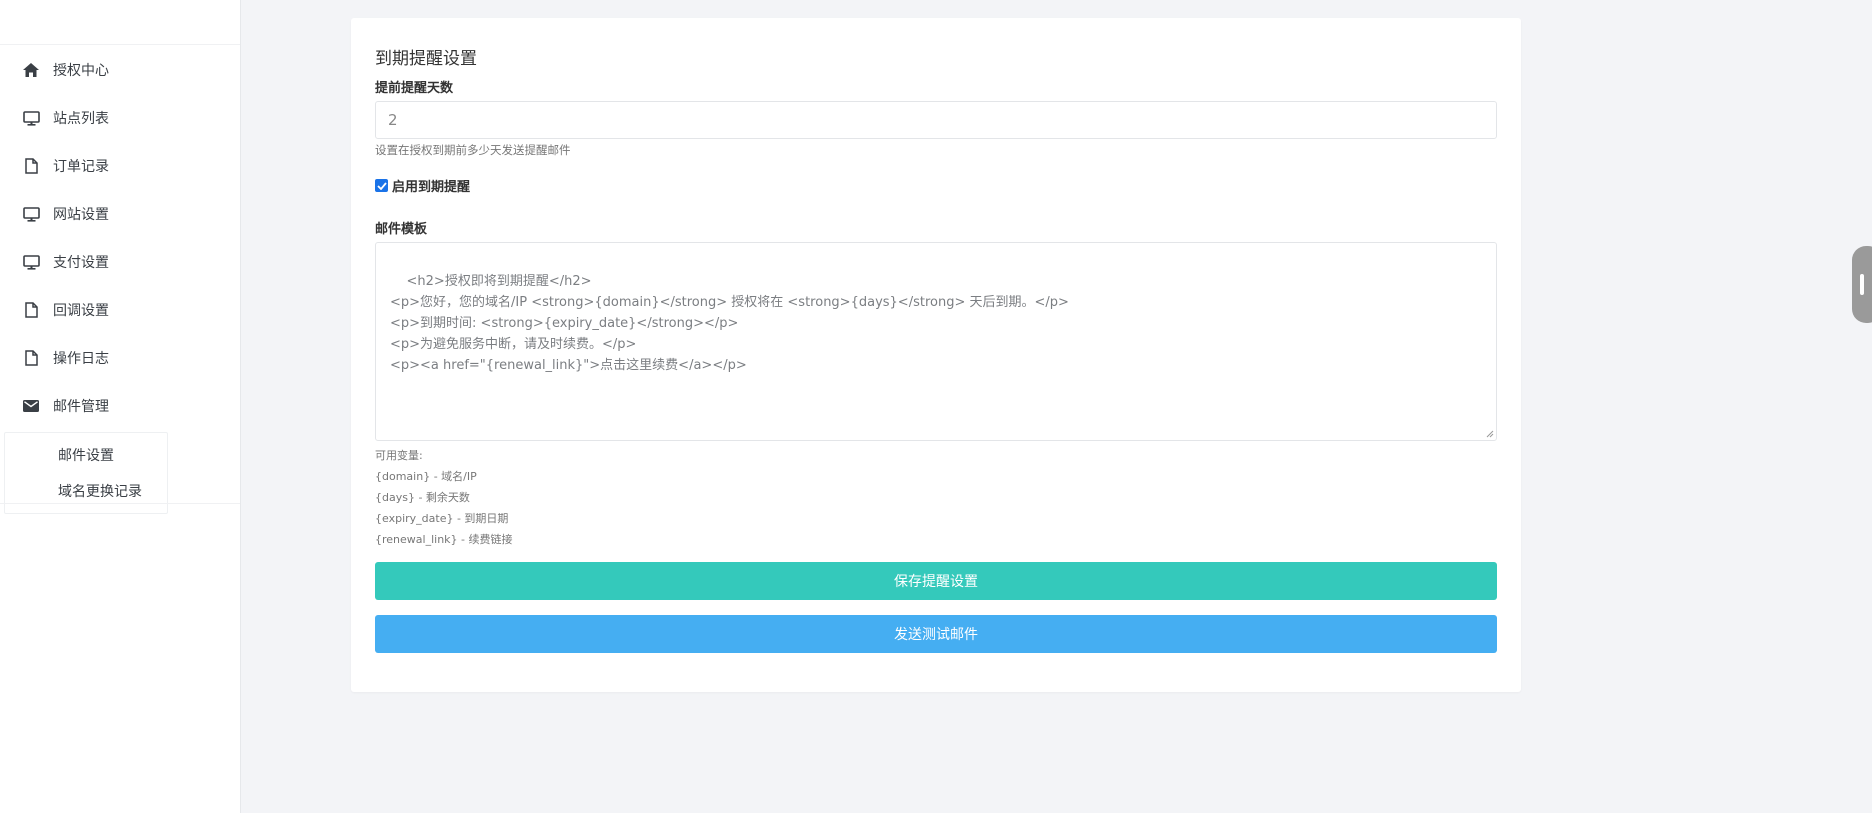 The height and width of the screenshot is (813, 1872). I want to click on sidebar-item-site-list: 站点列表, so click(120, 118).